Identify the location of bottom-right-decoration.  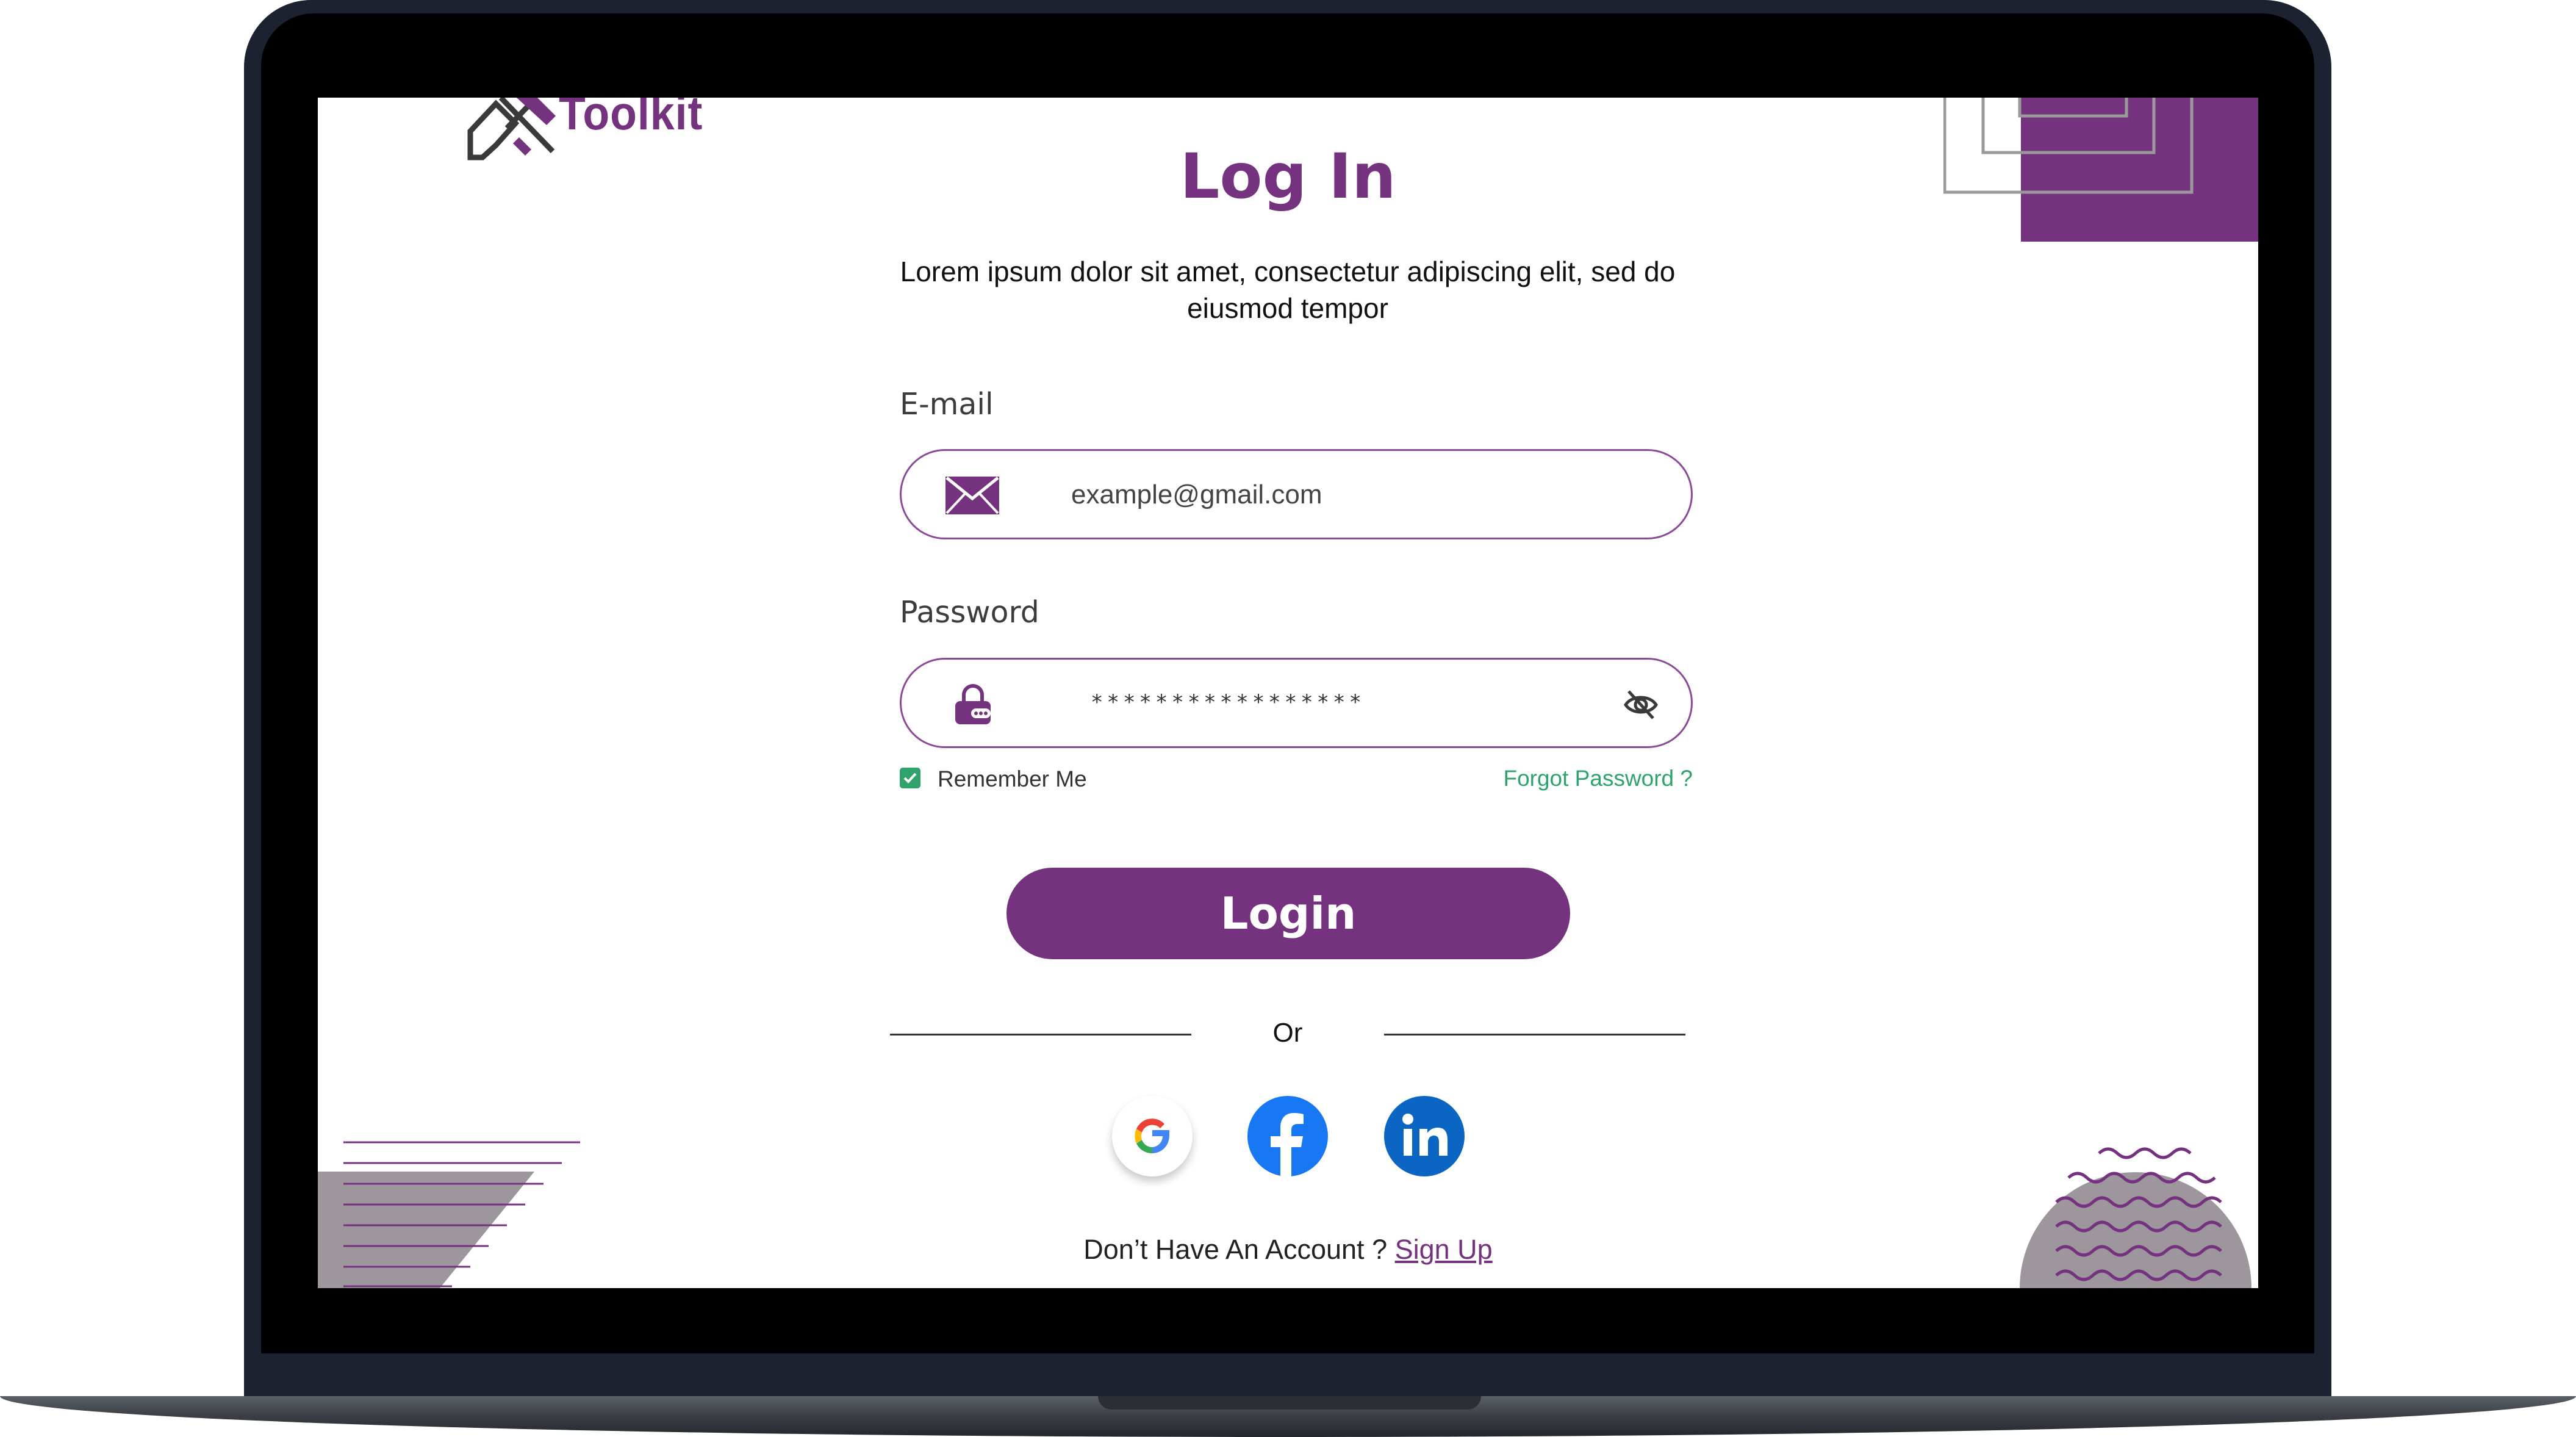
(2136, 1217).